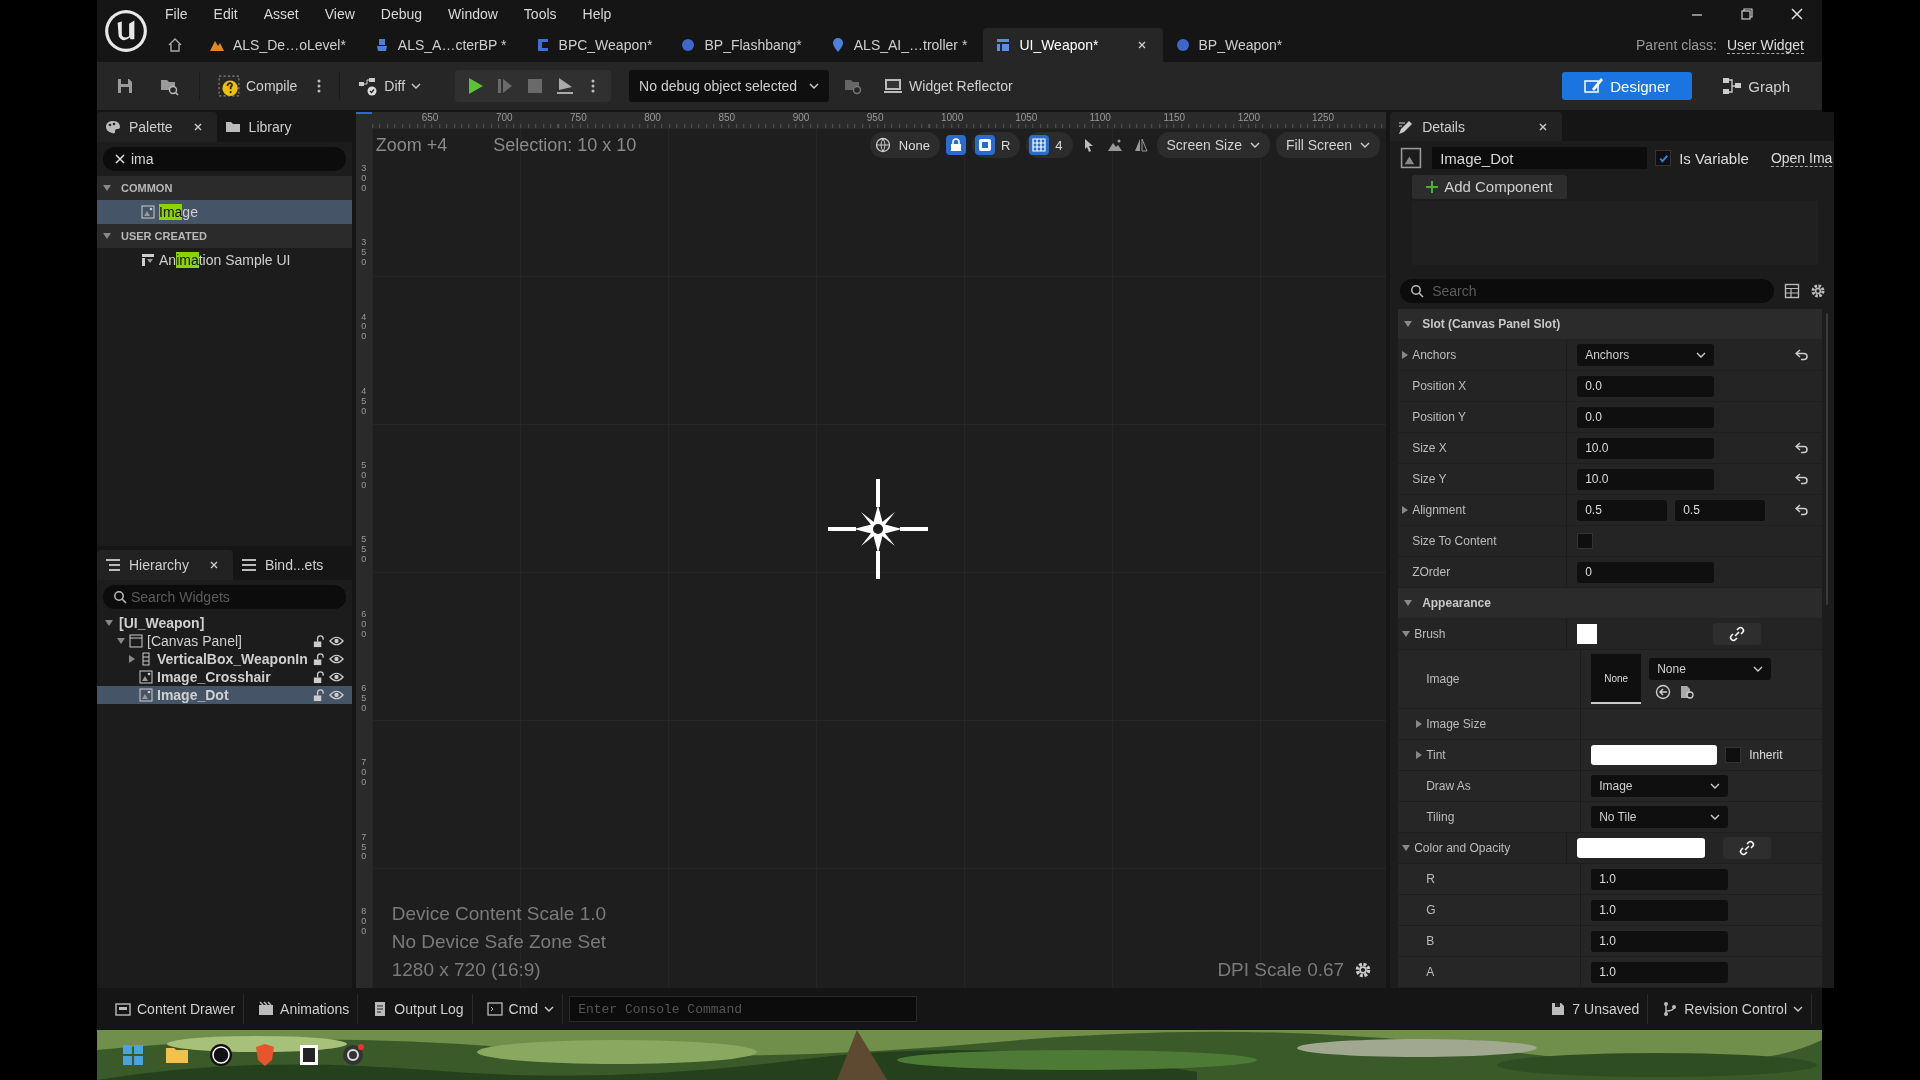  Describe the element at coordinates (1710, 669) in the screenshot. I see `asset-dropdown: None` at that location.